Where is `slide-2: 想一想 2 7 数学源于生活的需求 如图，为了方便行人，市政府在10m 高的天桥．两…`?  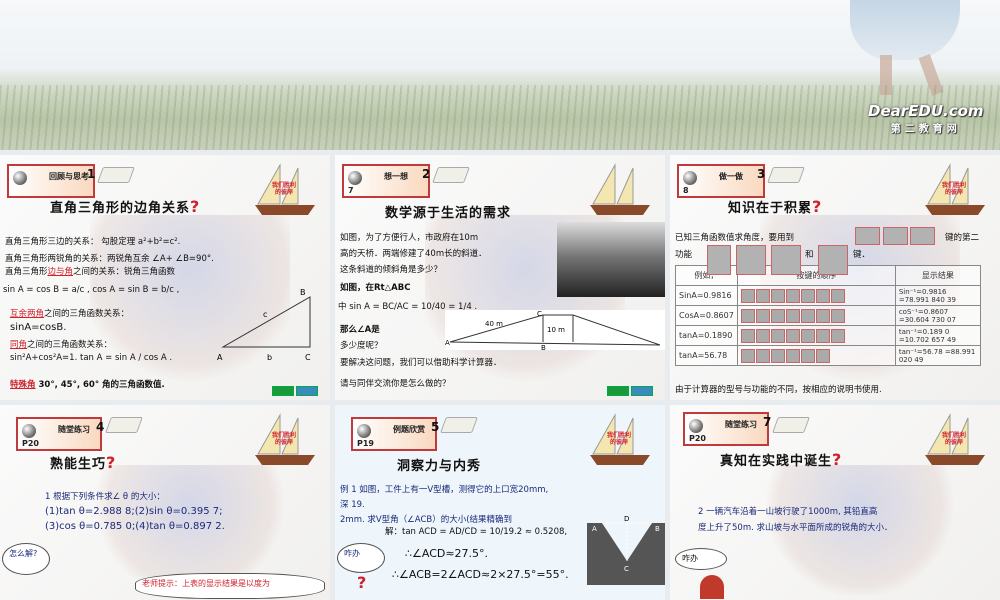
slide-2: 想一想 2 7 数学源于生活的需求 如图，为了方便行人，市政府在10m 高的天桥．两… is located at coordinates (500, 277).